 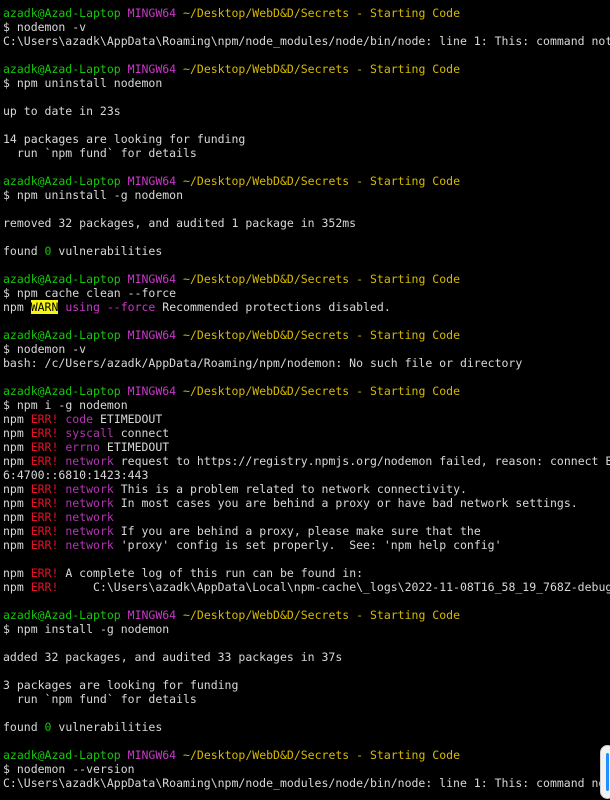 I want to click on command-line: $ npm cache clean --force, so click(x=306, y=293).